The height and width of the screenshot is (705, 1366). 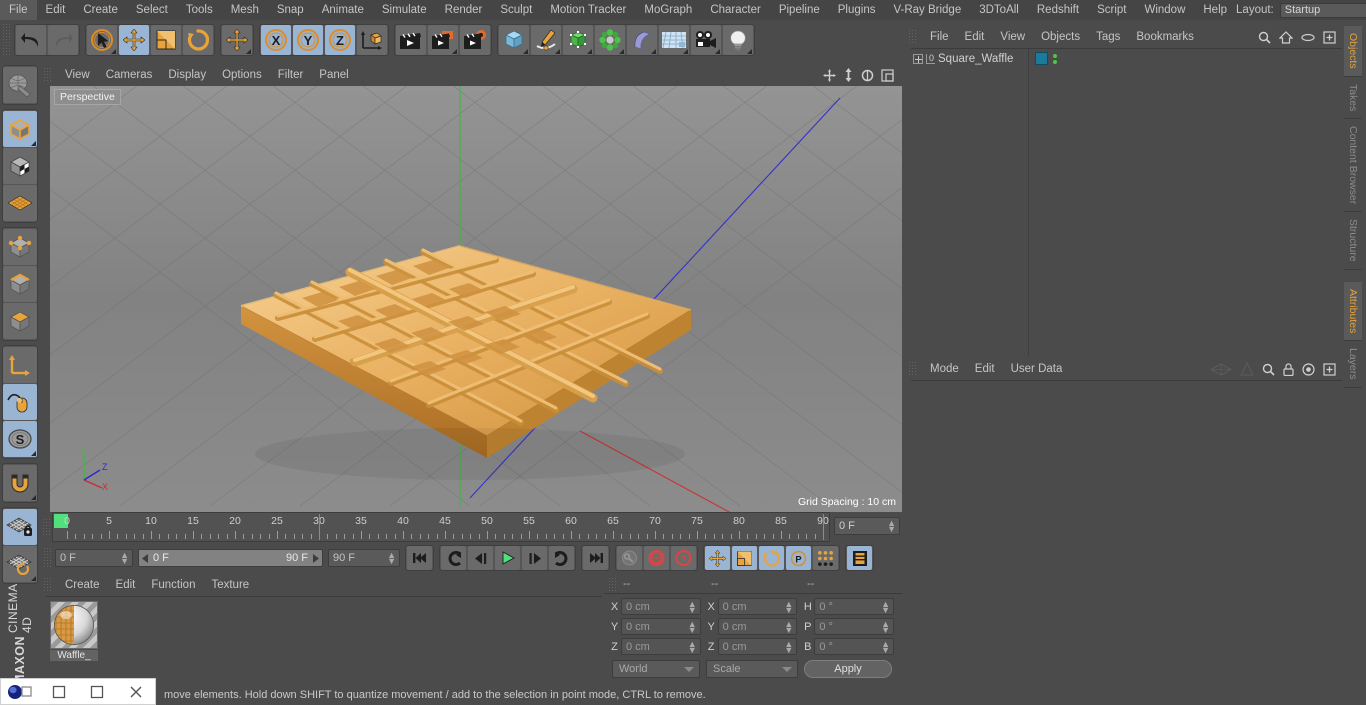 What do you see at coordinates (230, 585) in the screenshot?
I see `material-menu-texture: Texture` at bounding box center [230, 585].